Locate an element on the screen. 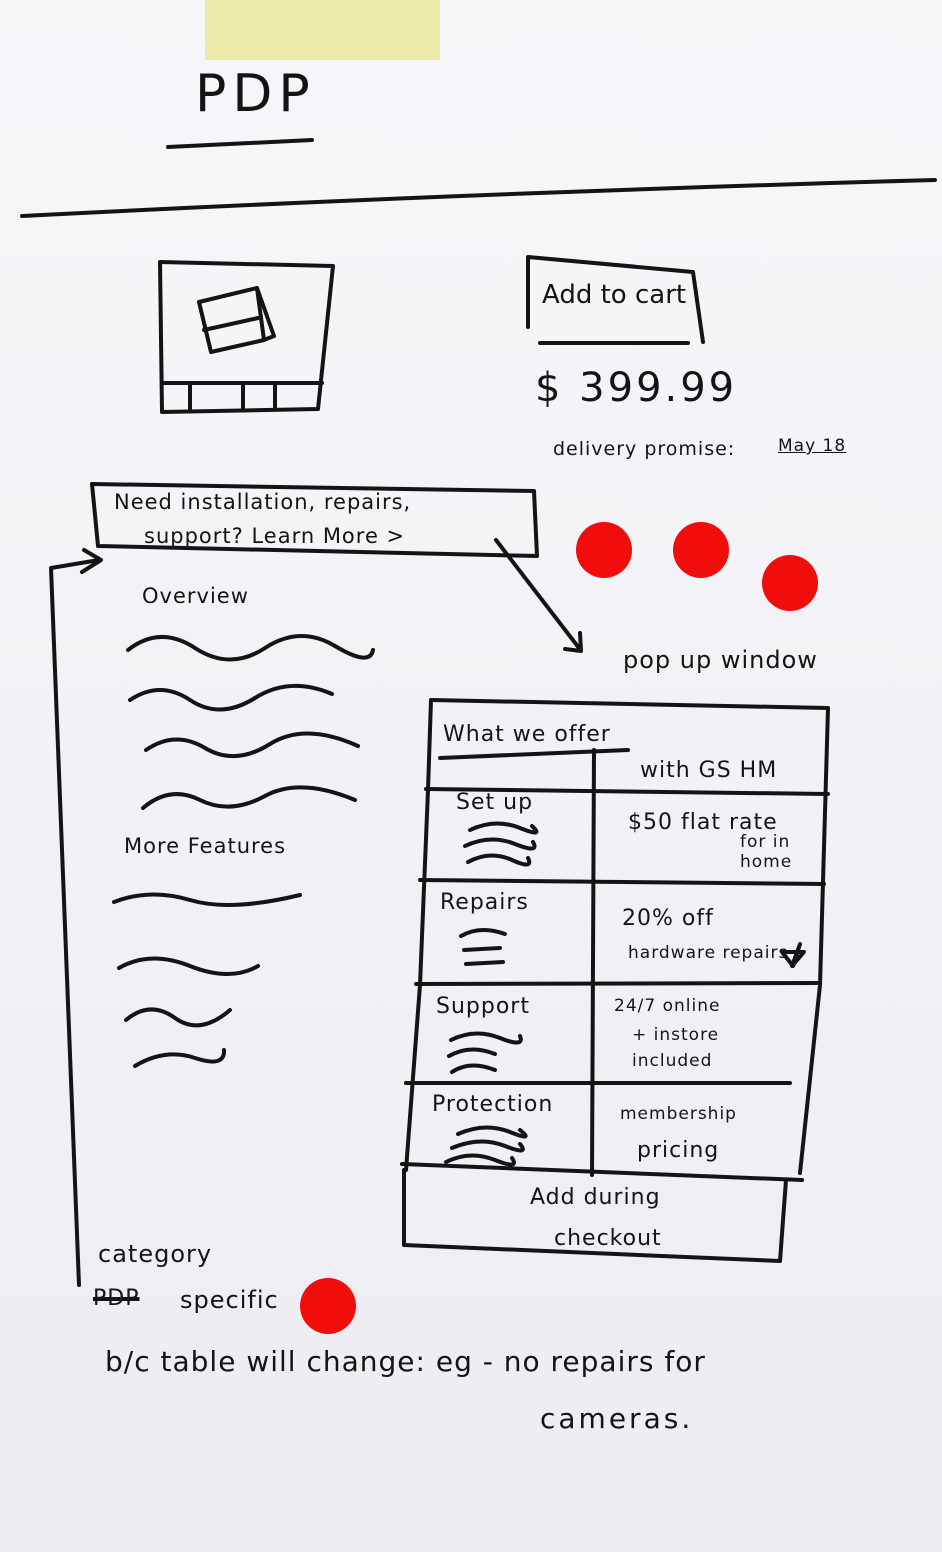 The height and width of the screenshot is (1552, 942). product-price: $ 399.99 is located at coordinates (636, 388).